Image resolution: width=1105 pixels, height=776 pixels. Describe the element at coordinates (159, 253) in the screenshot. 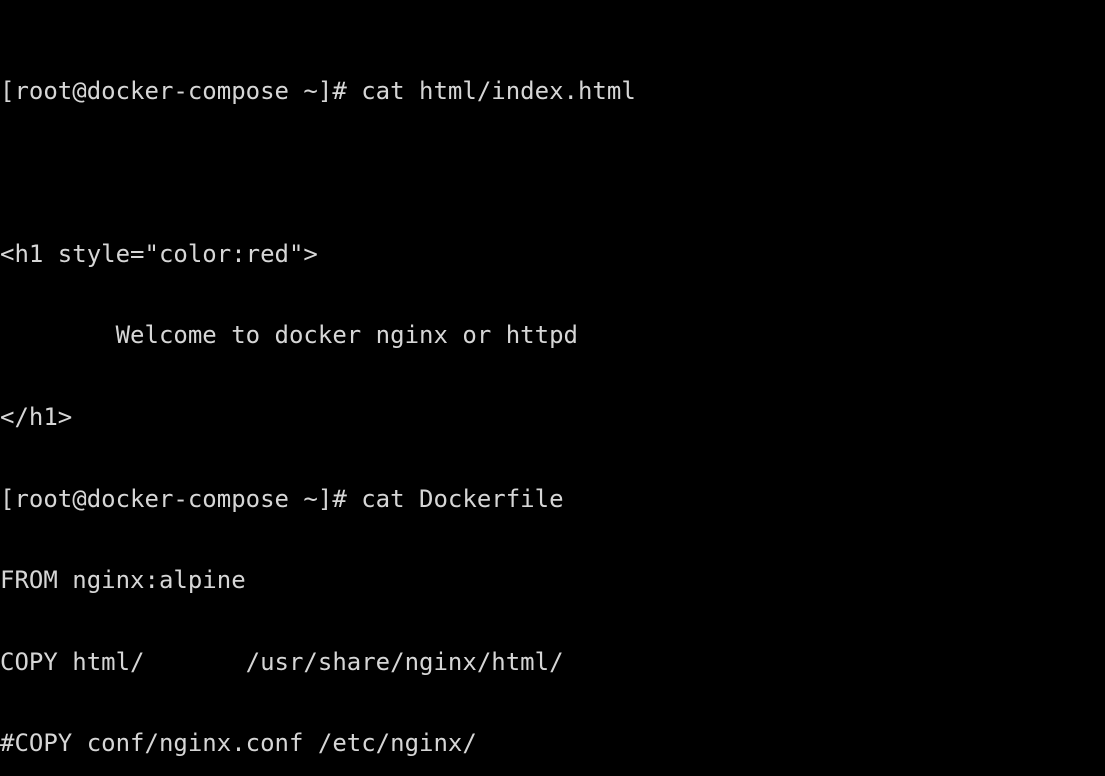

I see `terminal-line-output: <h1 style="color:red">` at that location.